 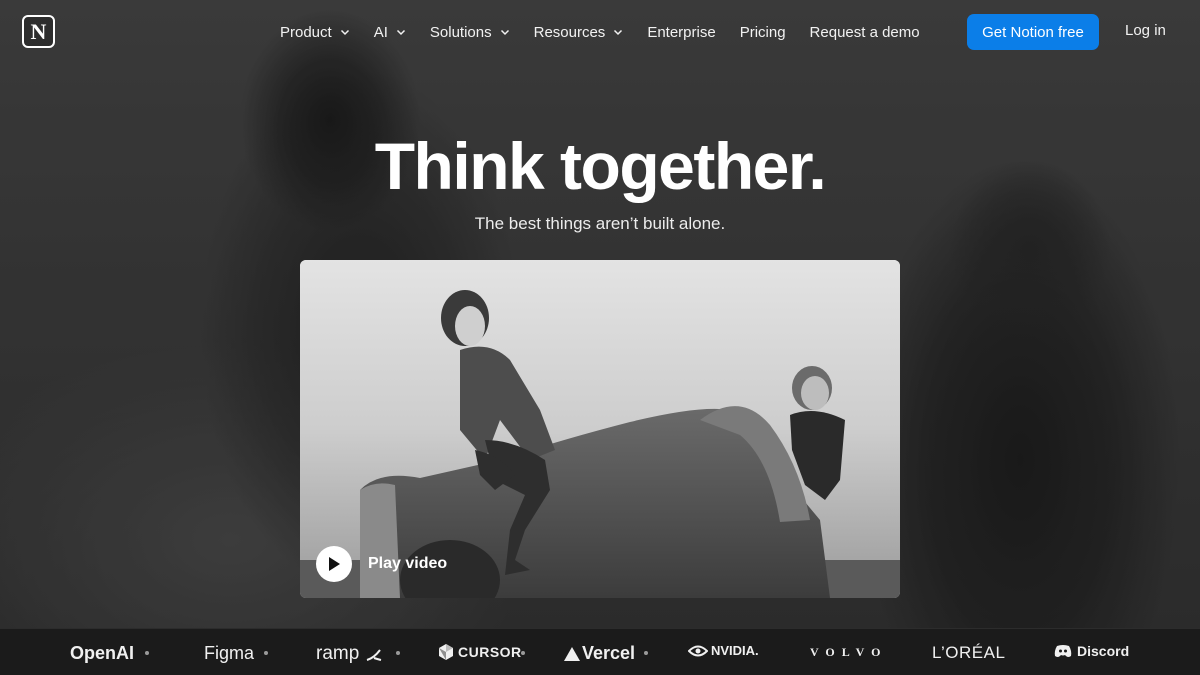 What do you see at coordinates (600, 166) in the screenshot?
I see `hero-headline: Think together.` at bounding box center [600, 166].